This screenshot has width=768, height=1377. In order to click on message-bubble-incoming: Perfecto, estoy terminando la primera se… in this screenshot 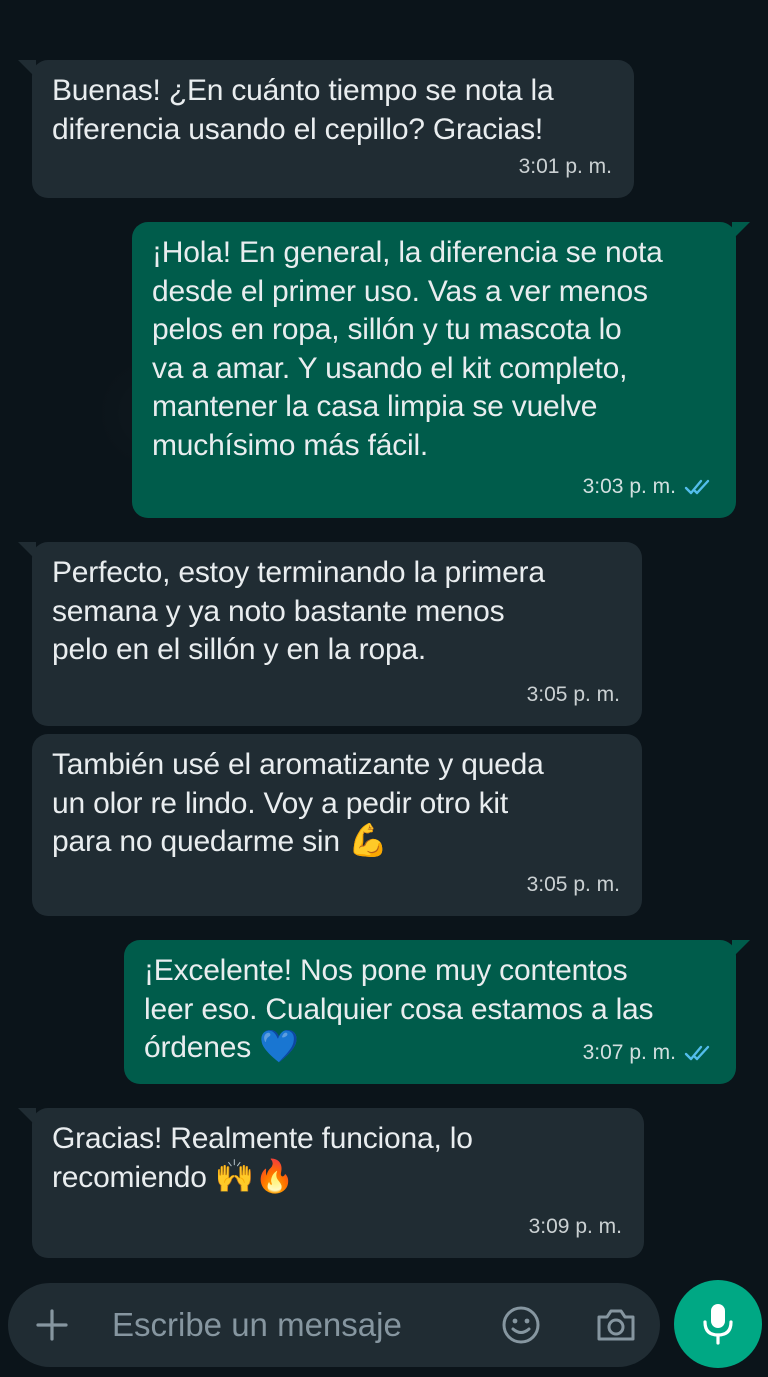, I will do `click(330, 634)`.